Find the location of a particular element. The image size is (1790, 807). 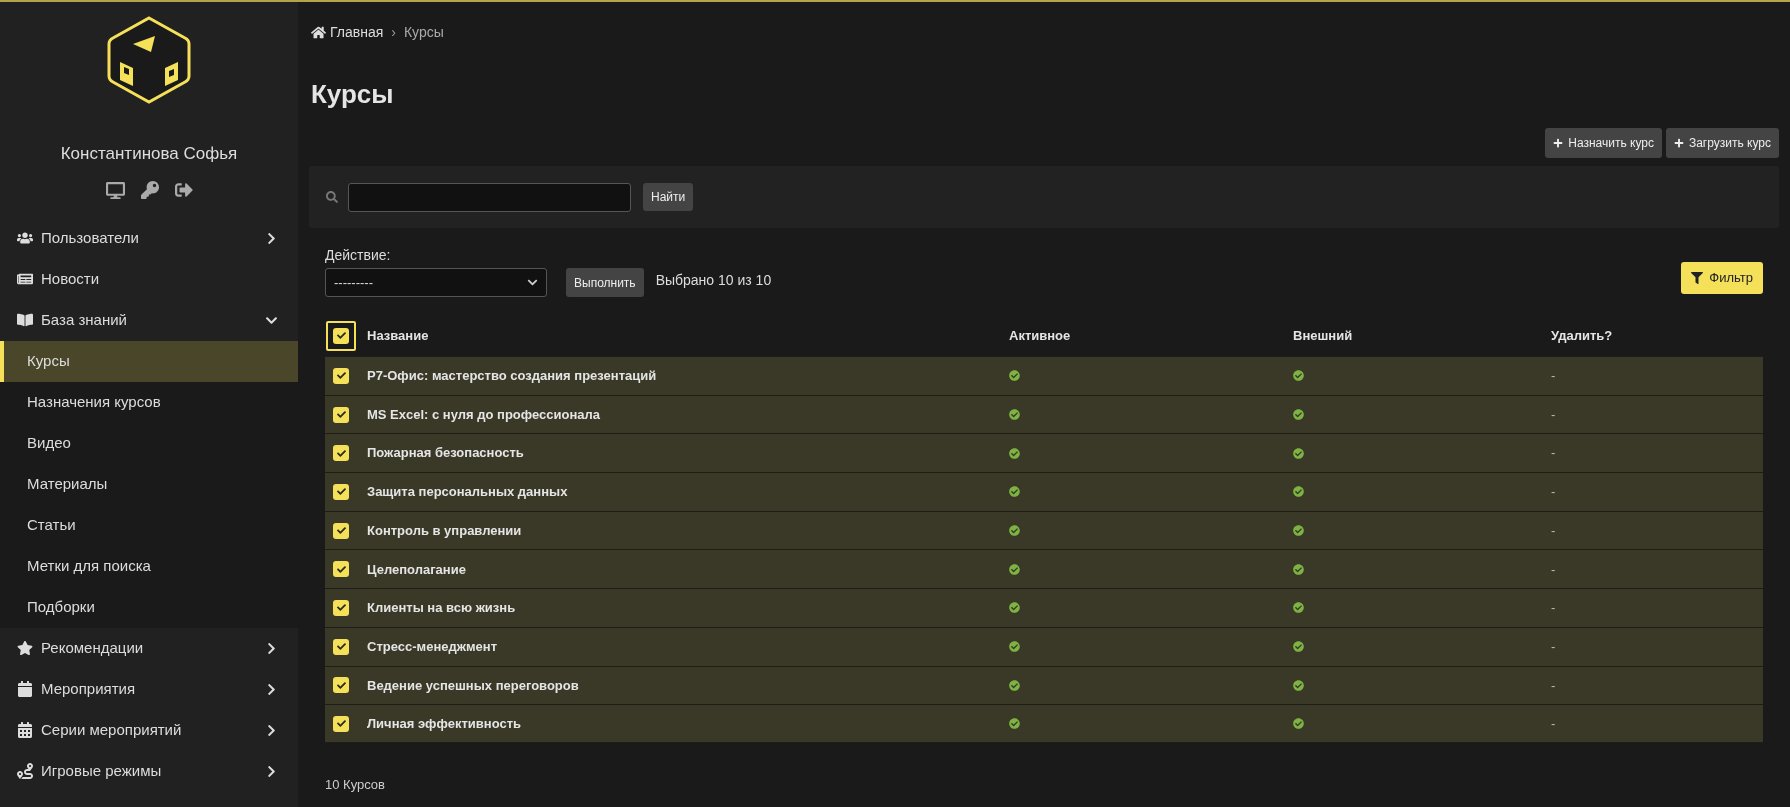

course-name: Р7-Офис: мастерство создания презентаций is located at coordinates (688, 376).